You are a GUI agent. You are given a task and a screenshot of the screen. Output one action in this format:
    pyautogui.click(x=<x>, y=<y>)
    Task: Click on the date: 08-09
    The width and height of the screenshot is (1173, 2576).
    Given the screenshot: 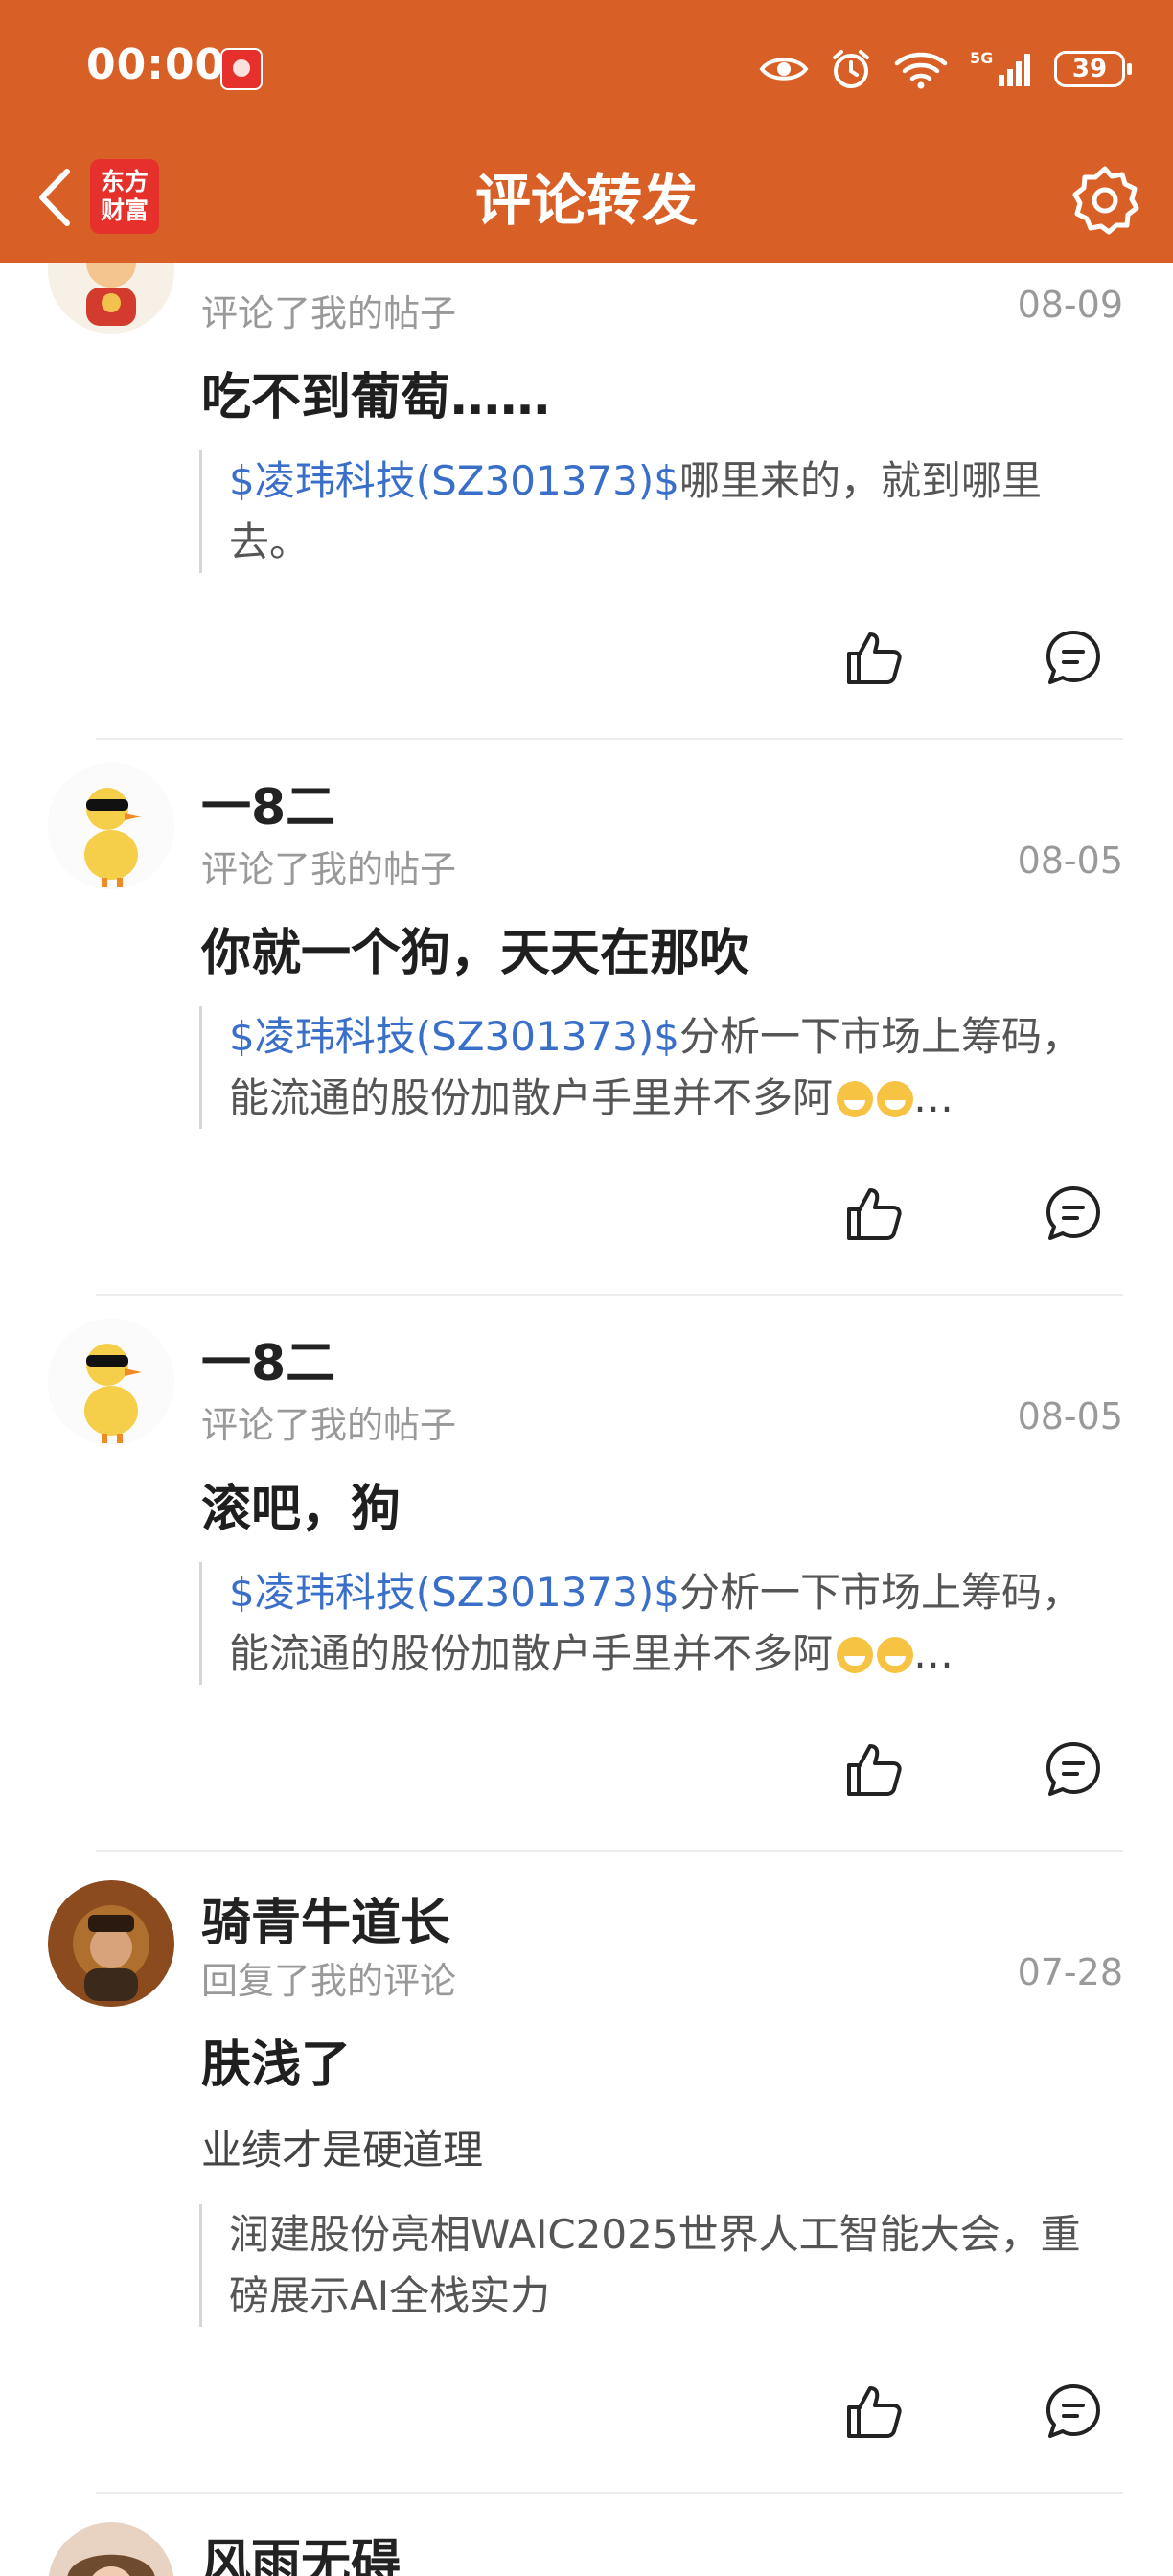 What is the action you would take?
    pyautogui.click(x=1070, y=305)
    